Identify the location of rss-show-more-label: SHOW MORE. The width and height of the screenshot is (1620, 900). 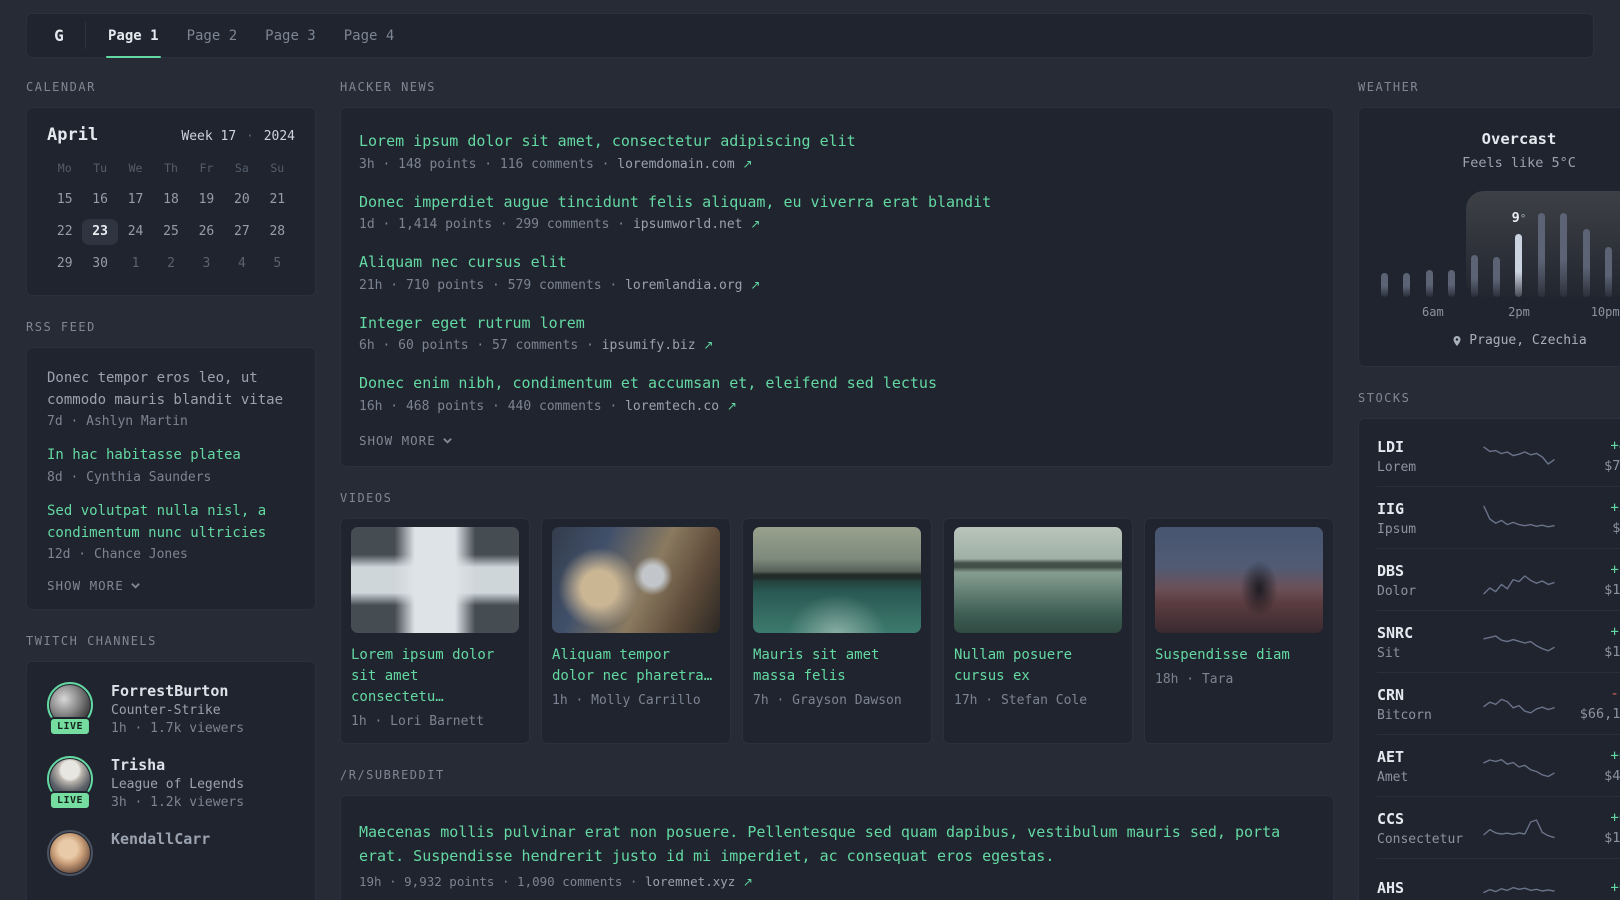
(85, 586).